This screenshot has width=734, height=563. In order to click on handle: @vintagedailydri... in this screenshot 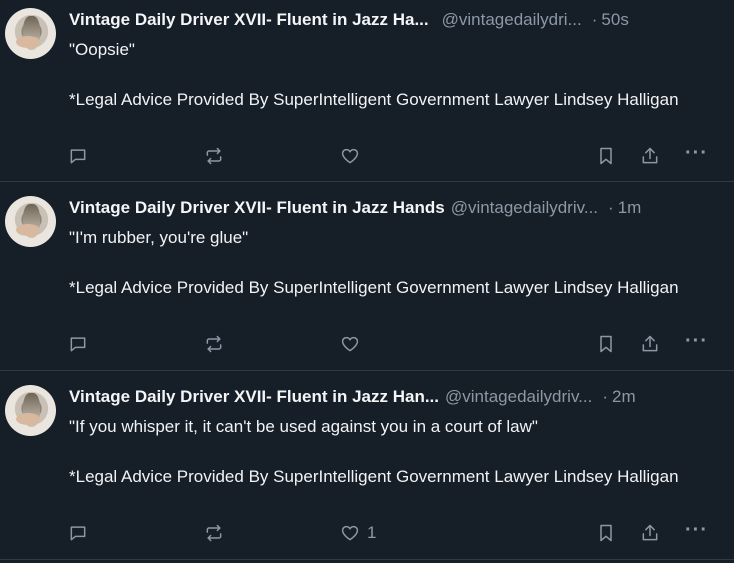, I will do `click(512, 20)`.